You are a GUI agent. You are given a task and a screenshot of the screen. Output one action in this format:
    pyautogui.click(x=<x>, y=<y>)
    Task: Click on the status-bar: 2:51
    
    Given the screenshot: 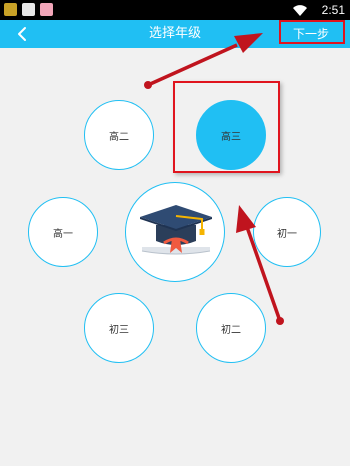 What is the action you would take?
    pyautogui.click(x=175, y=10)
    